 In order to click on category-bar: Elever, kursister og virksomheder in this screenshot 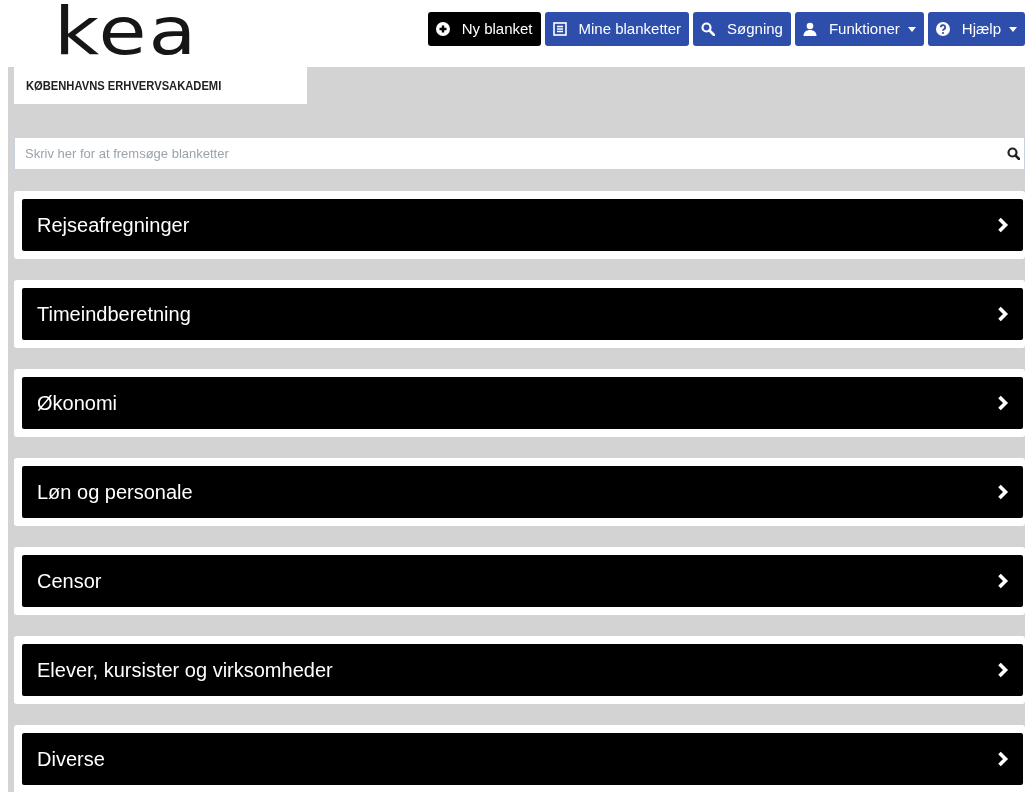, I will do `click(522, 670)`.